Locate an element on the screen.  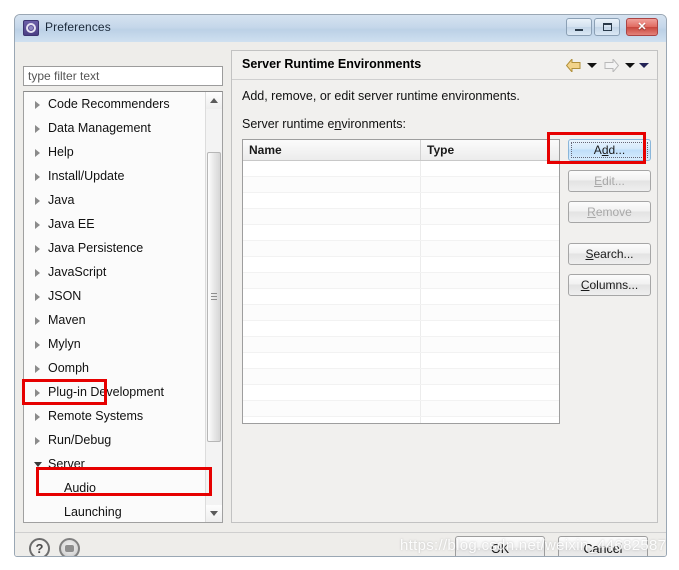
back-arrow-icon is located at coordinates (573, 65).